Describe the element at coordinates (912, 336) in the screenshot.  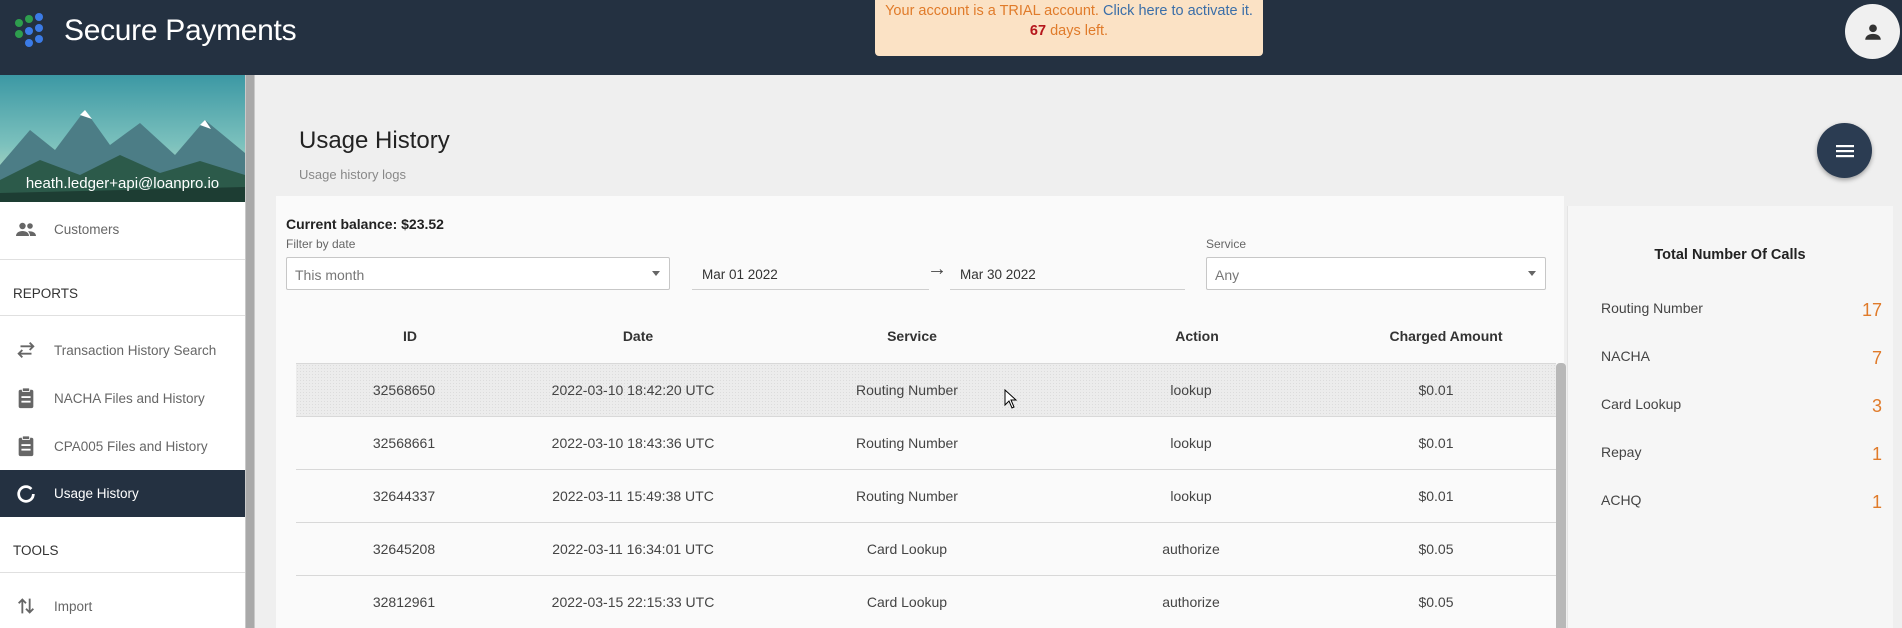
I see `column-header-service: Service` at that location.